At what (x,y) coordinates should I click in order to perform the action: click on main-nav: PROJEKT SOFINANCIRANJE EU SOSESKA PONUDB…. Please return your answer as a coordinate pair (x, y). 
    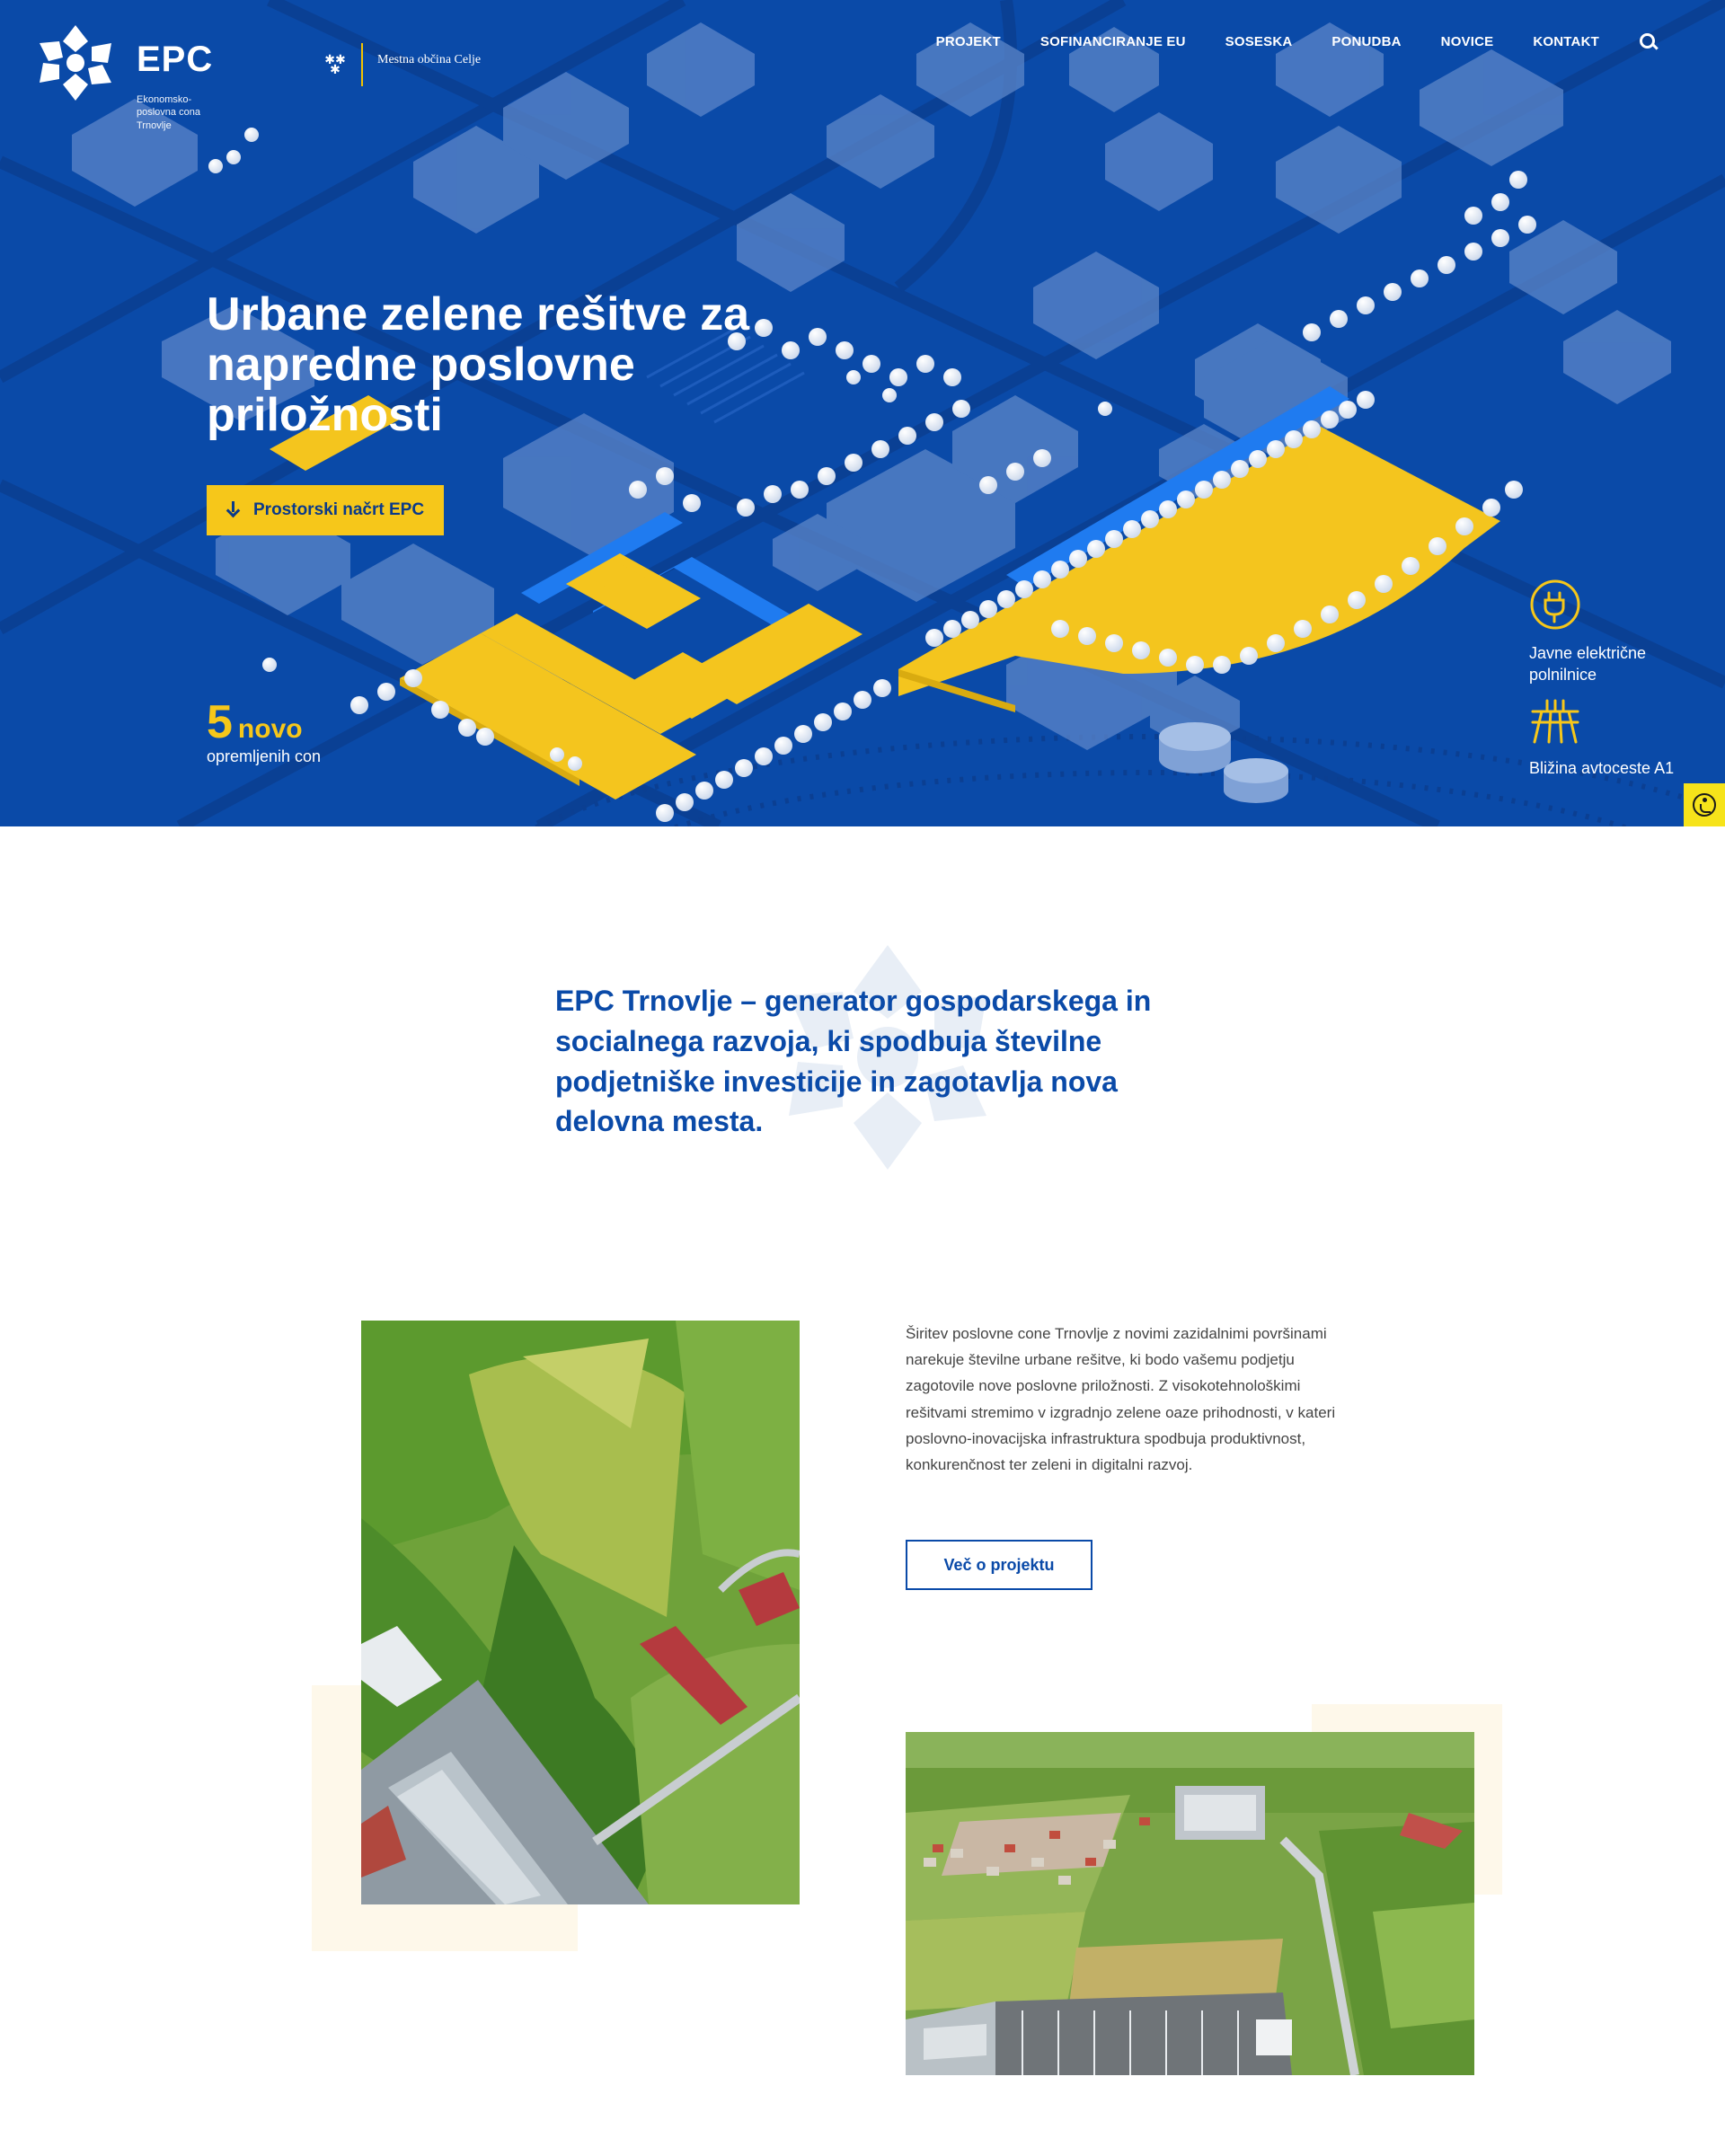
    Looking at the image, I should click on (1277, 41).